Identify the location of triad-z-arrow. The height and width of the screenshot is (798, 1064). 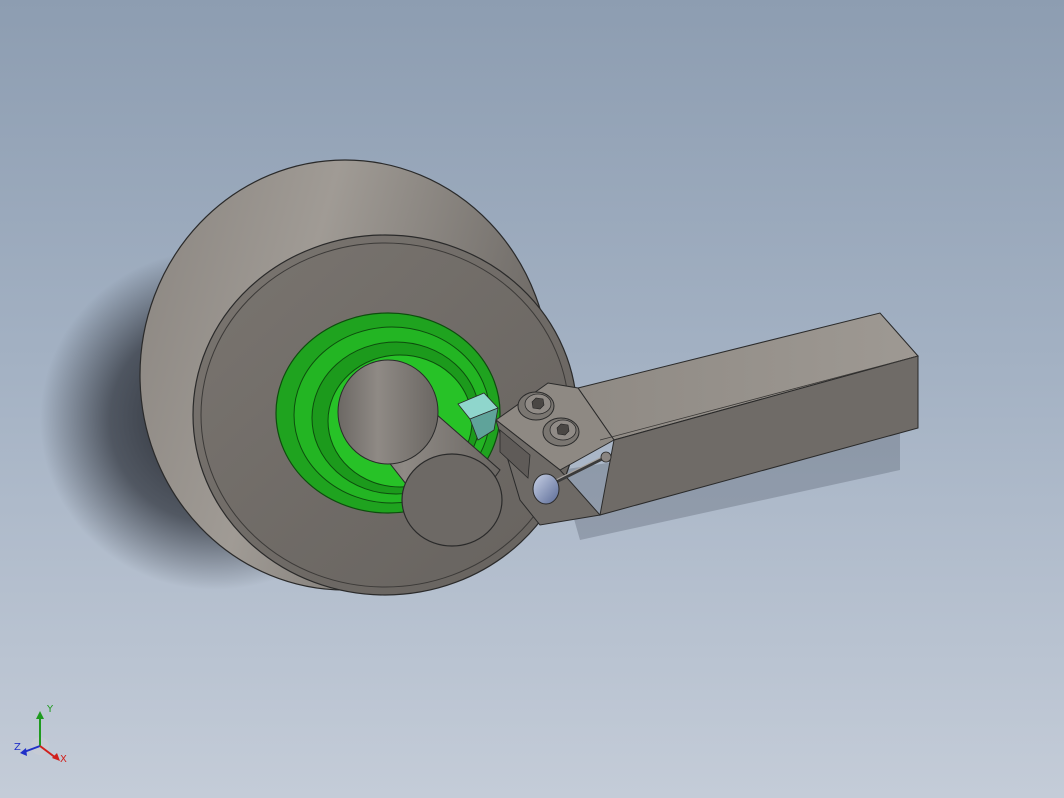
(23, 752).